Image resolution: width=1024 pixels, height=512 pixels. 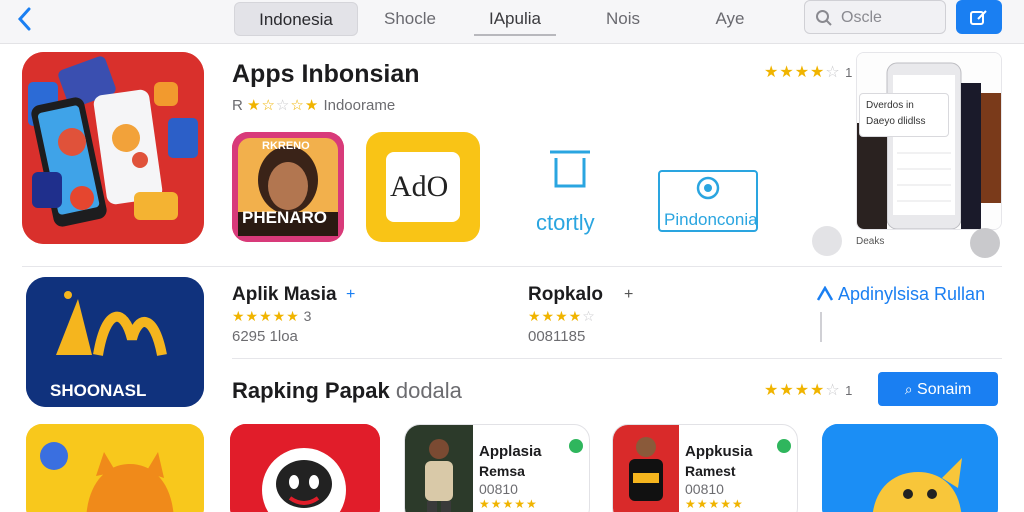 I want to click on phone-footer-caption: Deaks, so click(x=870, y=241).